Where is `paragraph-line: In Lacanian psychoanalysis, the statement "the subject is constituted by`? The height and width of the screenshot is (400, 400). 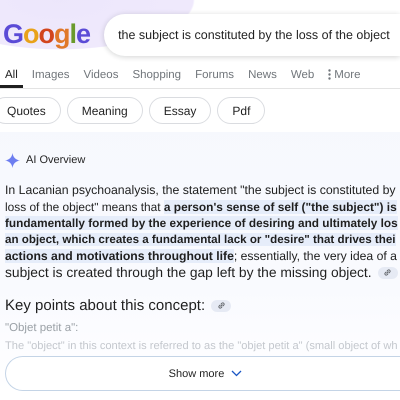
paragraph-line: In Lacanian psychoanalysis, the statement "the subject is constituted by is located at coordinates (200, 190).